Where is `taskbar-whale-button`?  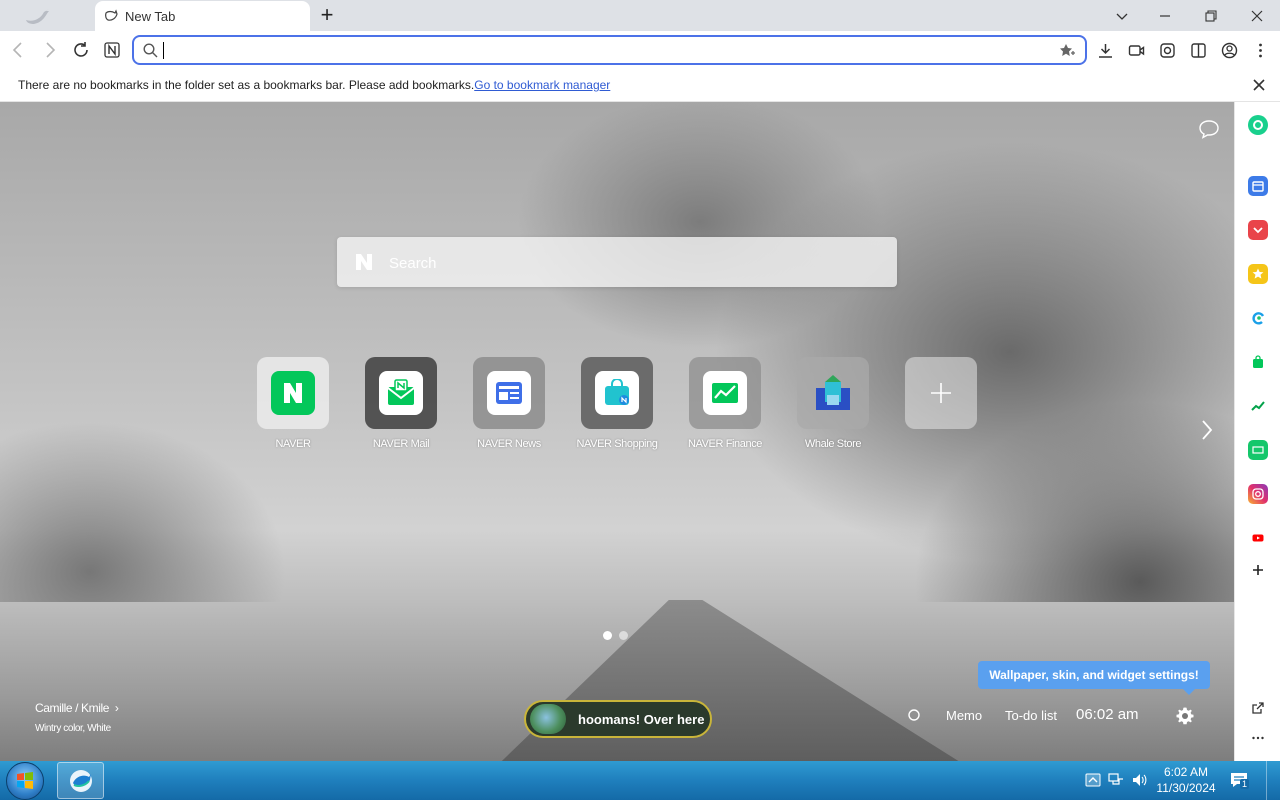 taskbar-whale-button is located at coordinates (80, 780).